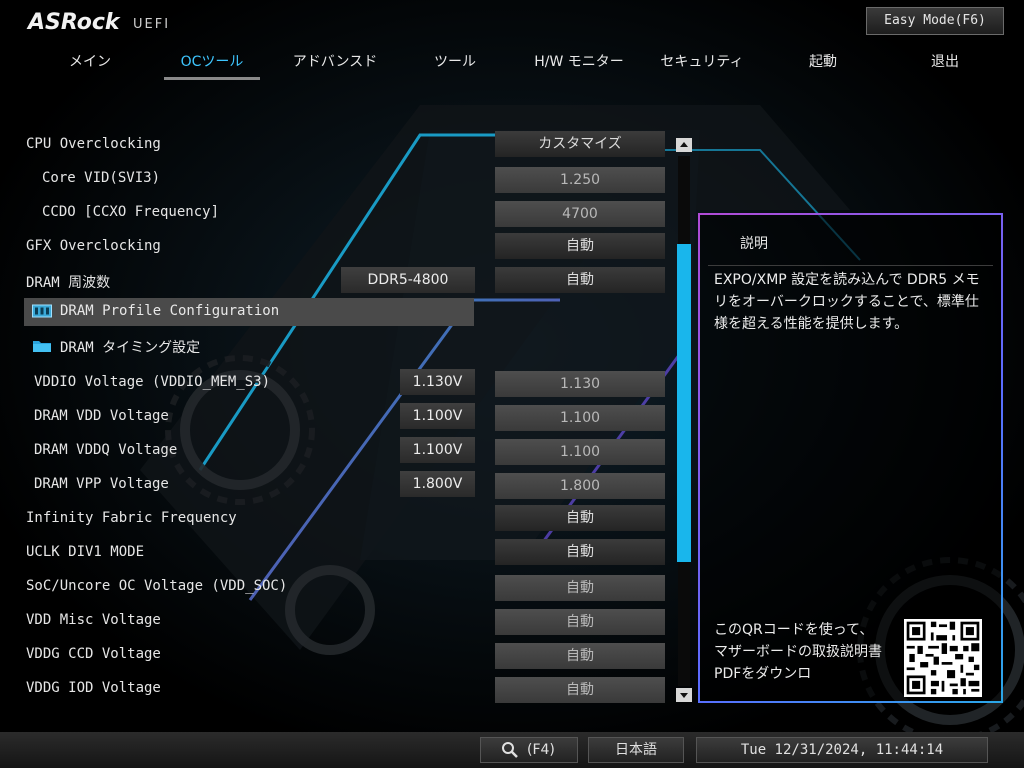 The image size is (1024, 768). I want to click on dram-vpp-voltage-input: 1.800, so click(580, 486).